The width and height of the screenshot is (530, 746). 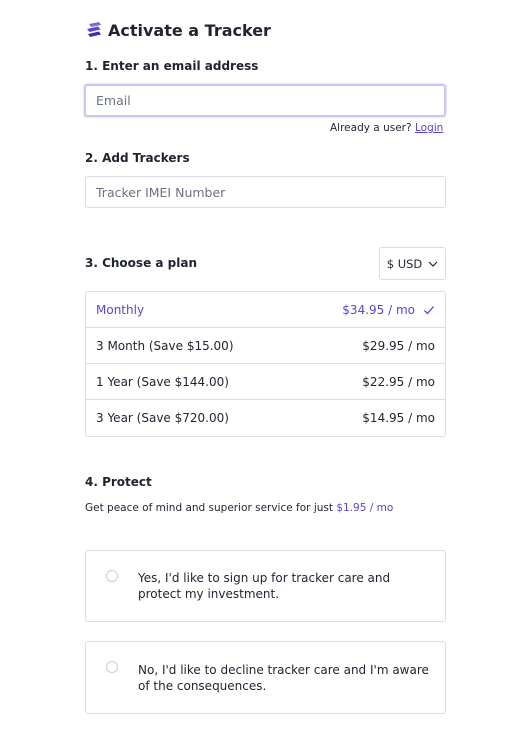 I want to click on accept-option-line2: protect my investment., so click(x=209, y=594).